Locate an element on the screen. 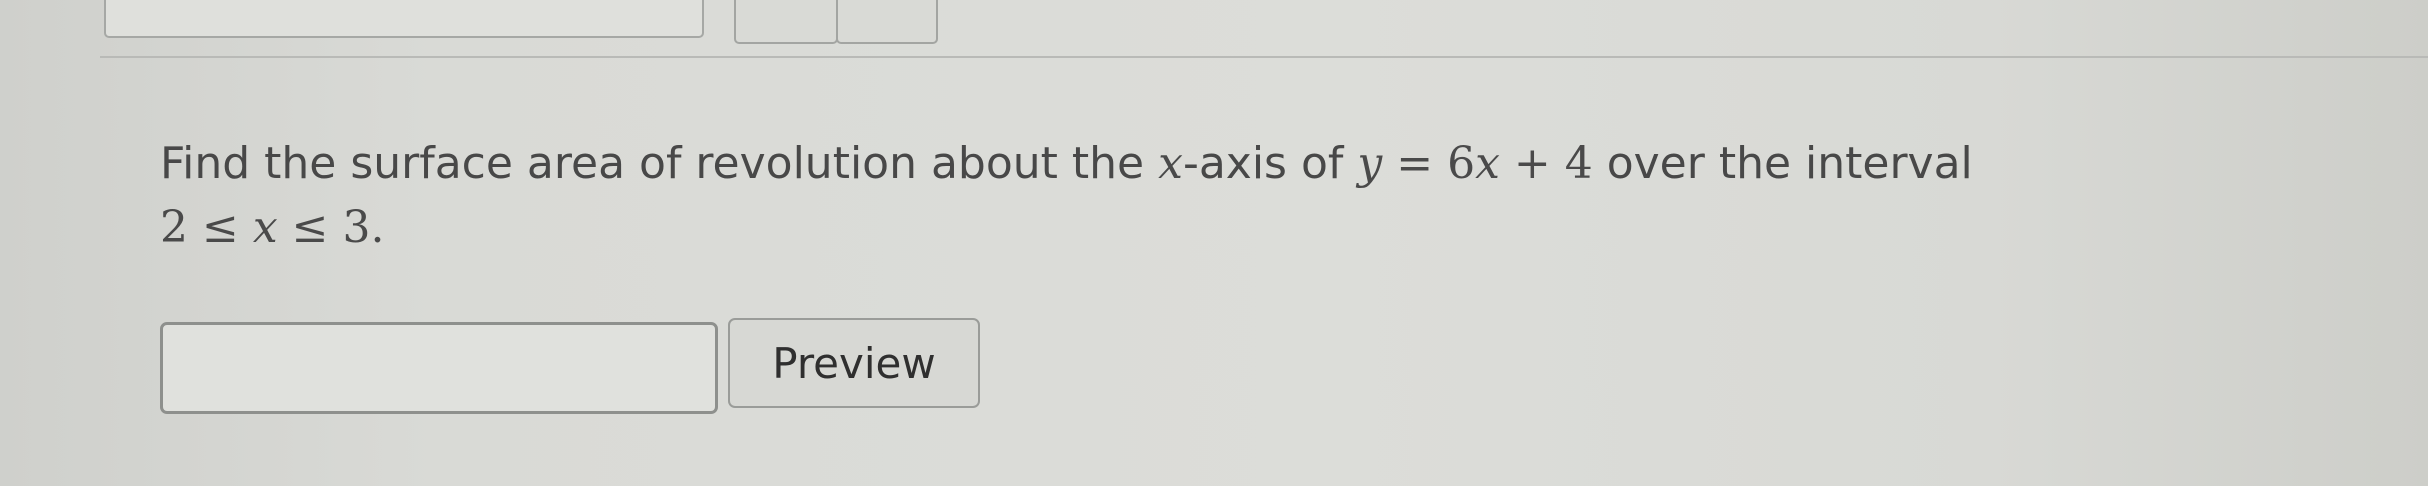 The image size is (2428, 486). previous-button-segment is located at coordinates (887, 22).